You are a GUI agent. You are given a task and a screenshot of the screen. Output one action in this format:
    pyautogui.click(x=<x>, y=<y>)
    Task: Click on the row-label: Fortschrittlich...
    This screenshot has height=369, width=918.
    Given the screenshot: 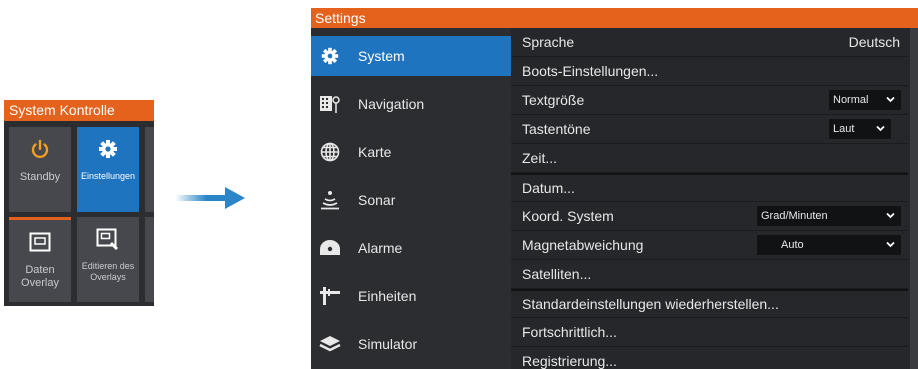 What is the action you would take?
    pyautogui.click(x=569, y=332)
    